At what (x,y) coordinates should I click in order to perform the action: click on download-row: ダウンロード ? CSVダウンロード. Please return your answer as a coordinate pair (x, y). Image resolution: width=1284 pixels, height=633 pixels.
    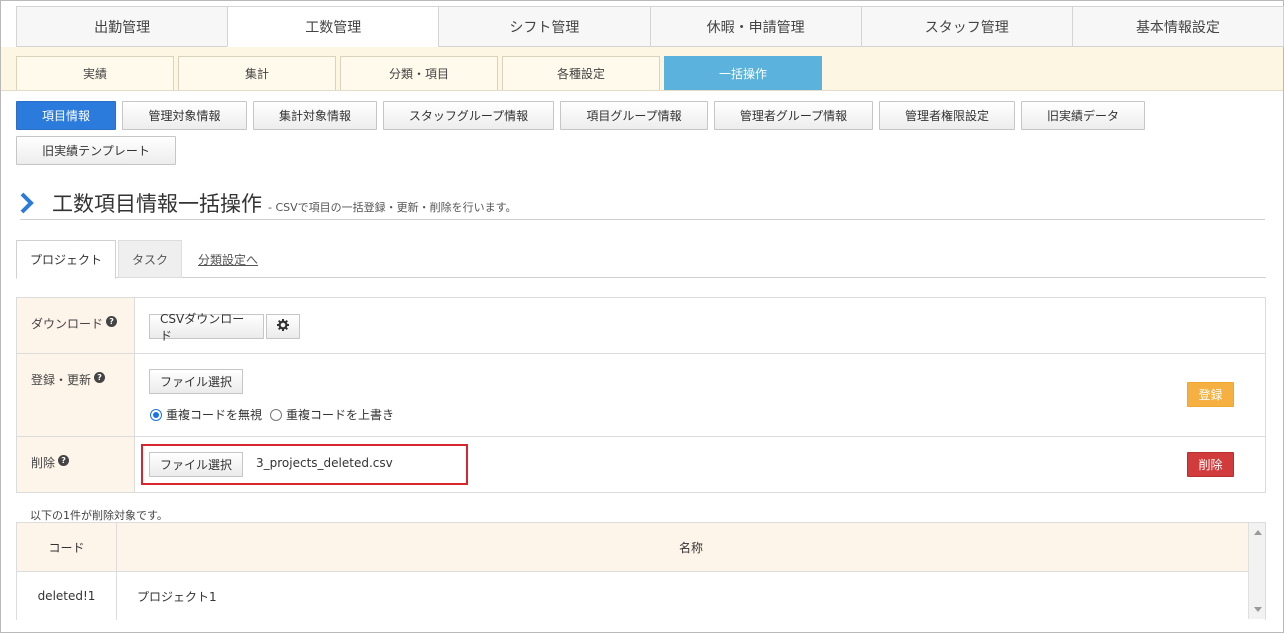
    Looking at the image, I should click on (641, 326).